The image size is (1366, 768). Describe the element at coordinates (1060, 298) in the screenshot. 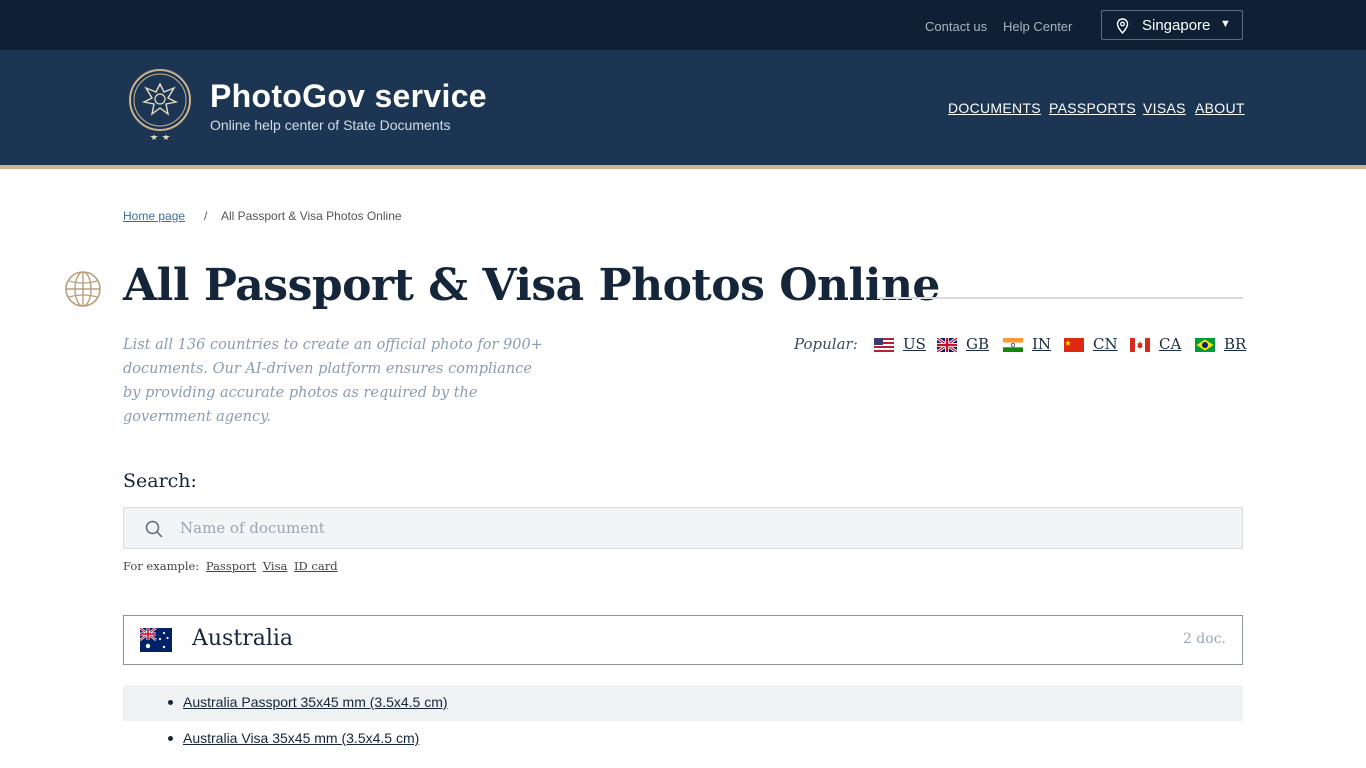

I see `title-divider` at that location.